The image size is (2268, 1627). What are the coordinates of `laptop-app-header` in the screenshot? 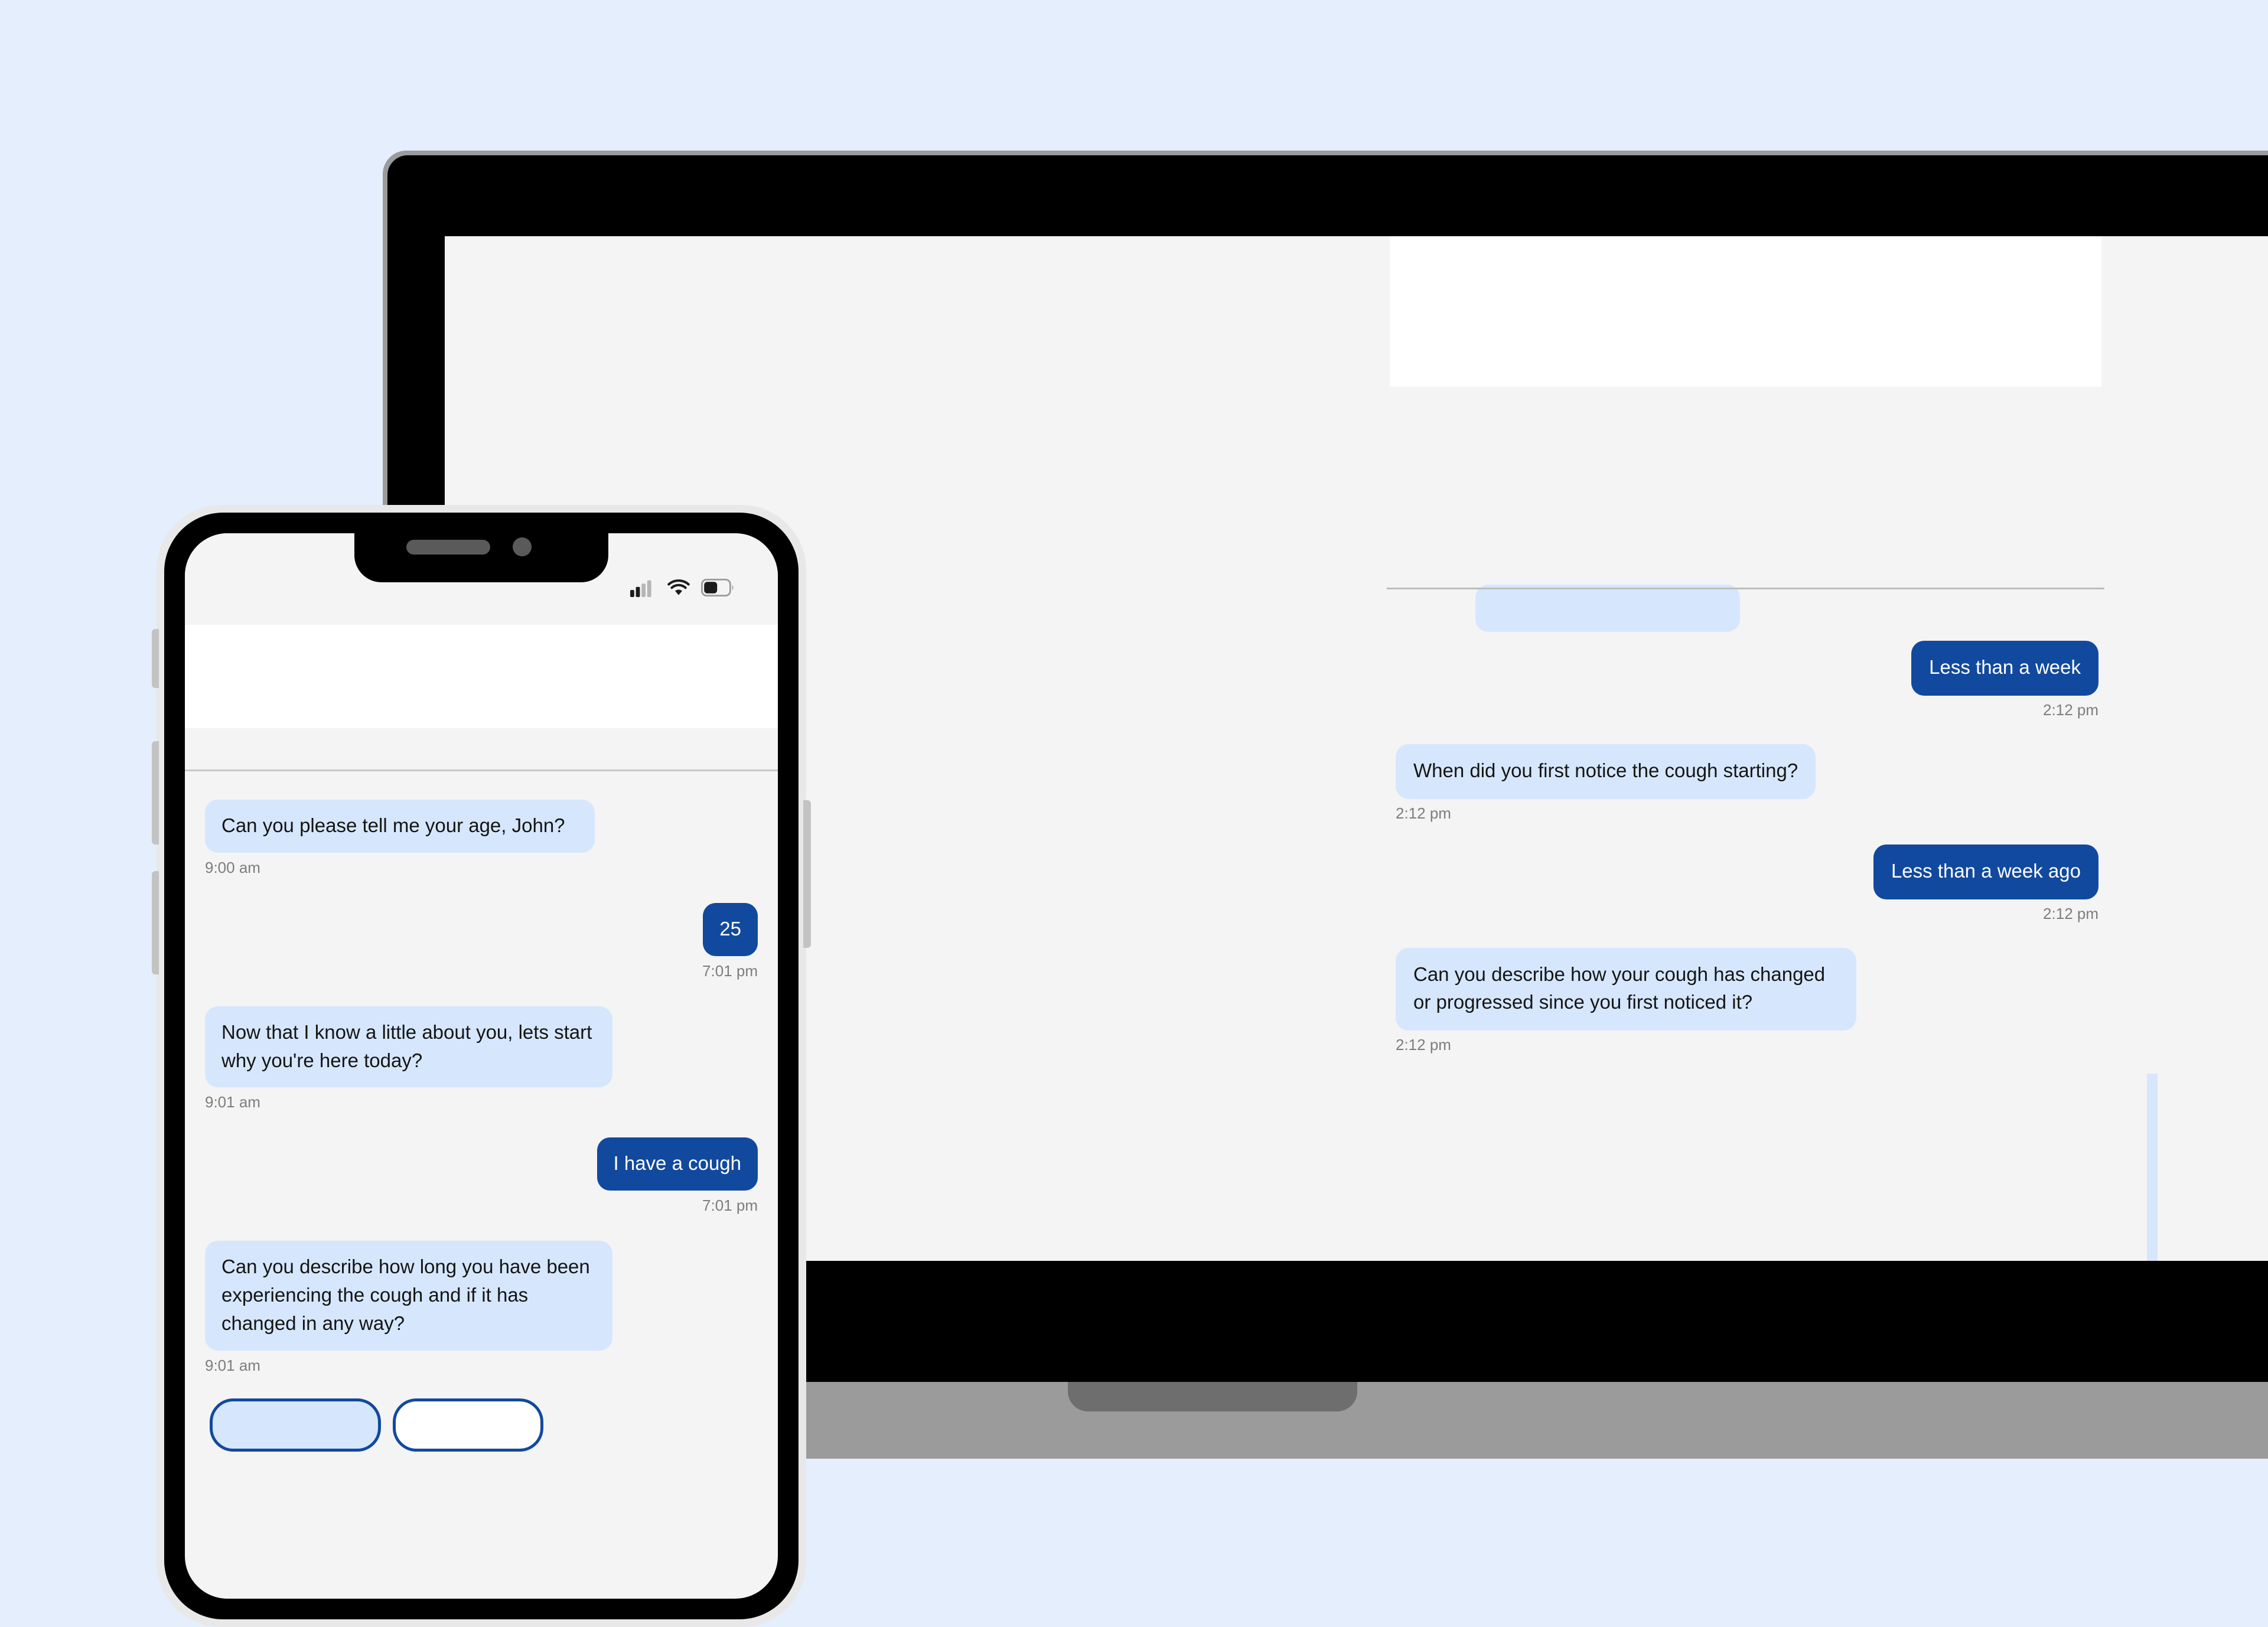 It's located at (1745, 311).